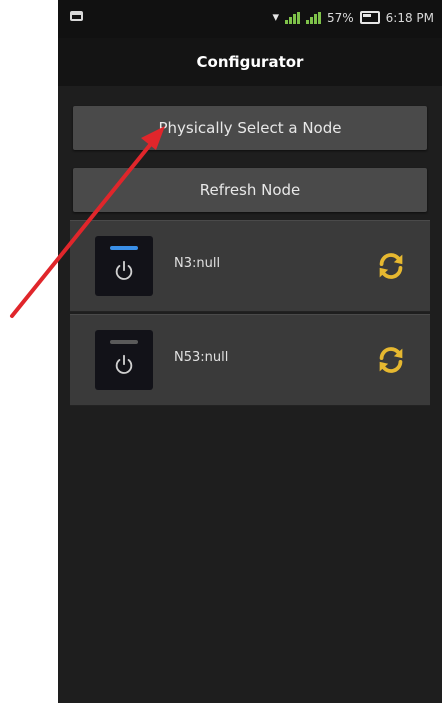  Describe the element at coordinates (197, 263) in the screenshot. I see `node-label: N3:null` at that location.